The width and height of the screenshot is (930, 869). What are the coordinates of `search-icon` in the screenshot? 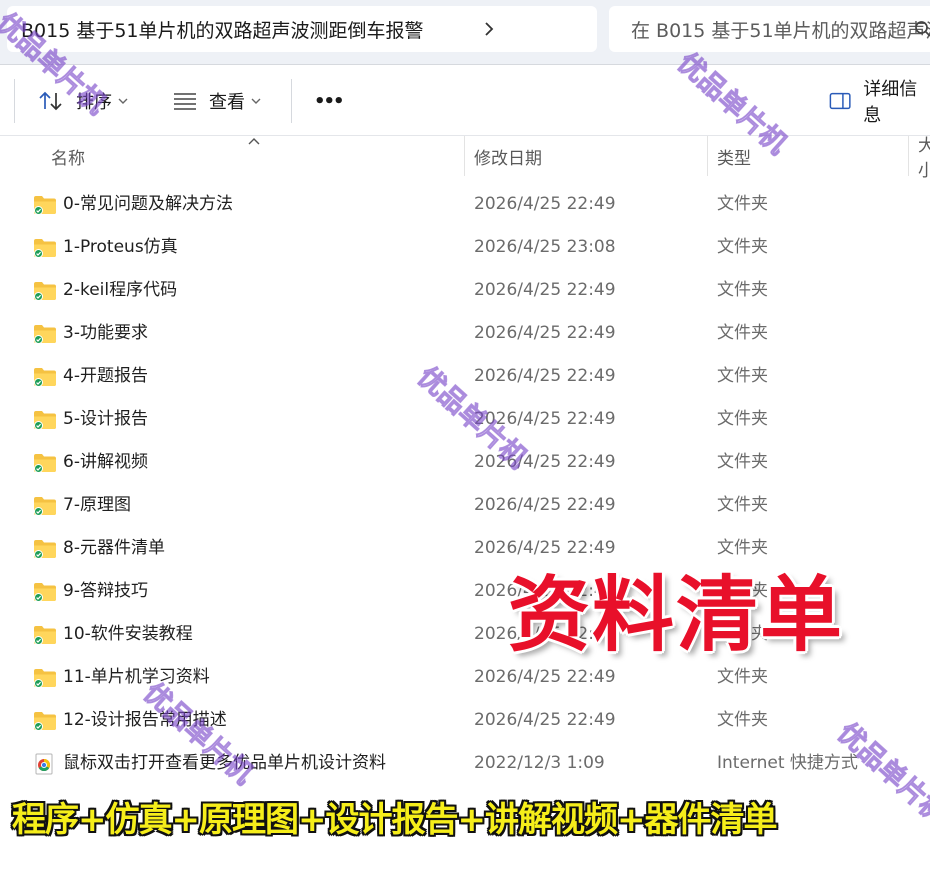 It's located at (922, 29).